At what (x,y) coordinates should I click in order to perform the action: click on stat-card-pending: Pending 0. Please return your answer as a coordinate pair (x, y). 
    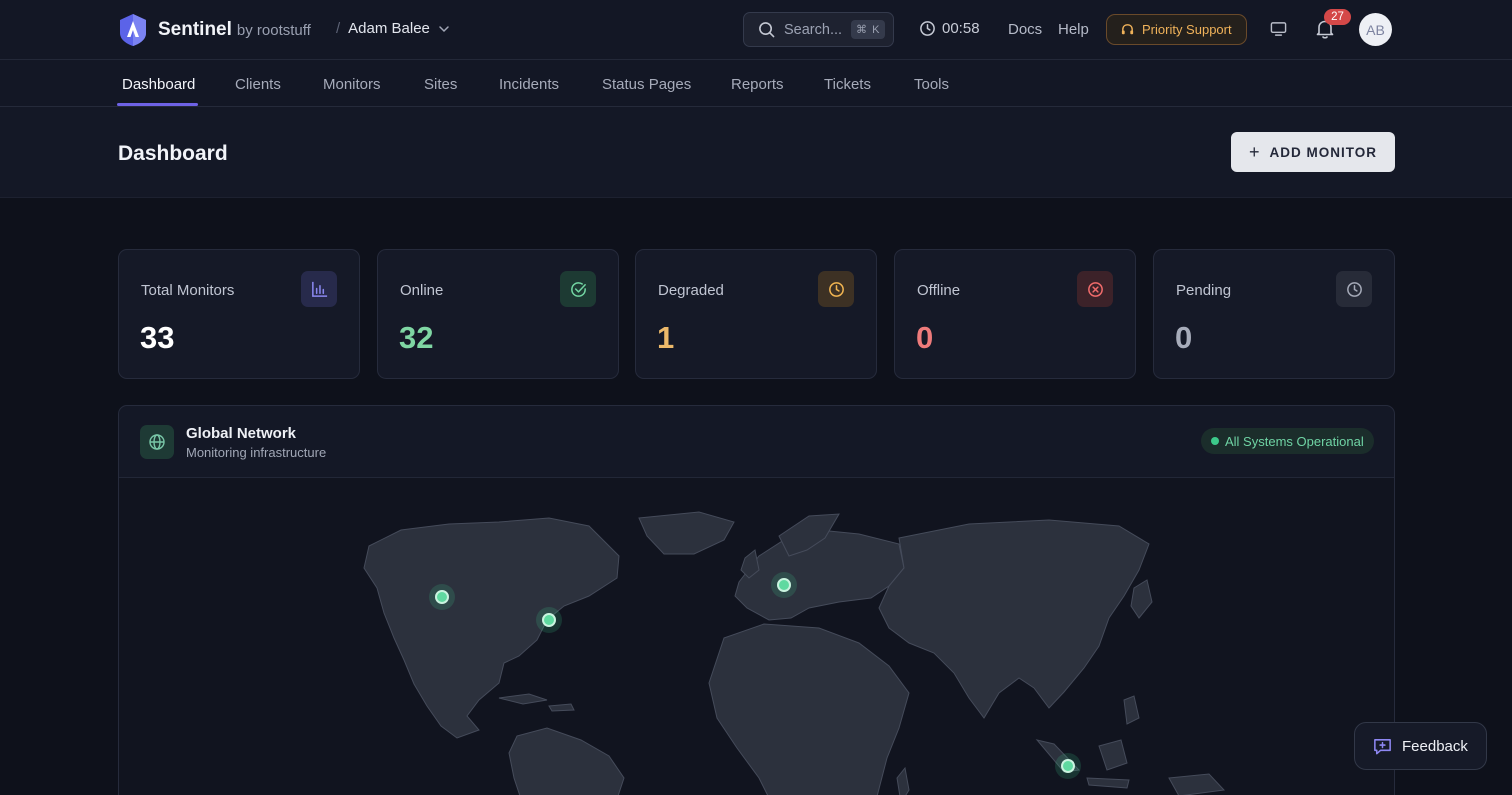
    Looking at the image, I should click on (1274, 314).